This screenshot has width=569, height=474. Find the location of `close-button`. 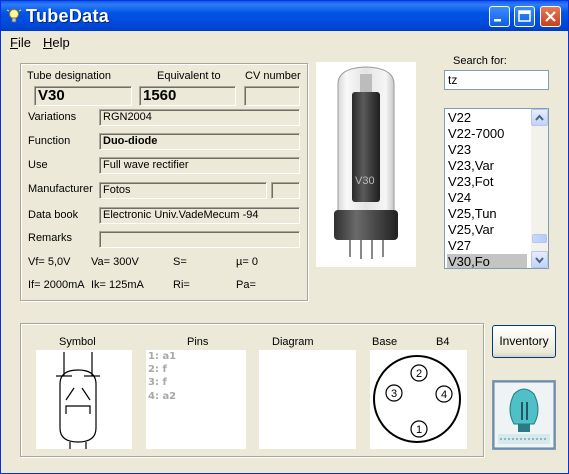

close-button is located at coordinates (550, 16).